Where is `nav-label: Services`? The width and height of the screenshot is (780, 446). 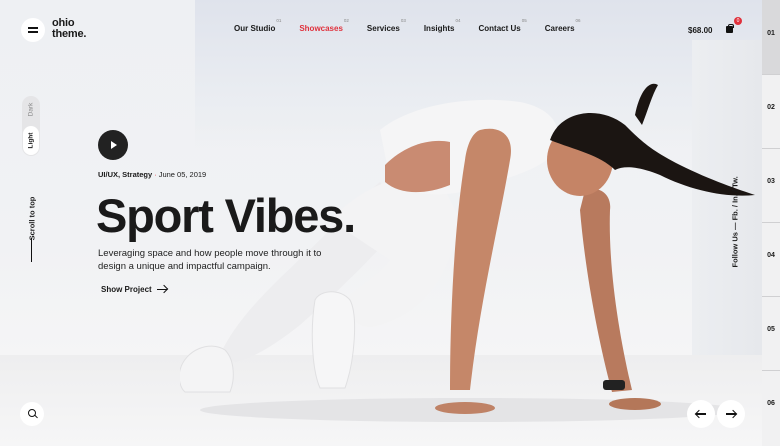 nav-label: Services is located at coordinates (383, 28).